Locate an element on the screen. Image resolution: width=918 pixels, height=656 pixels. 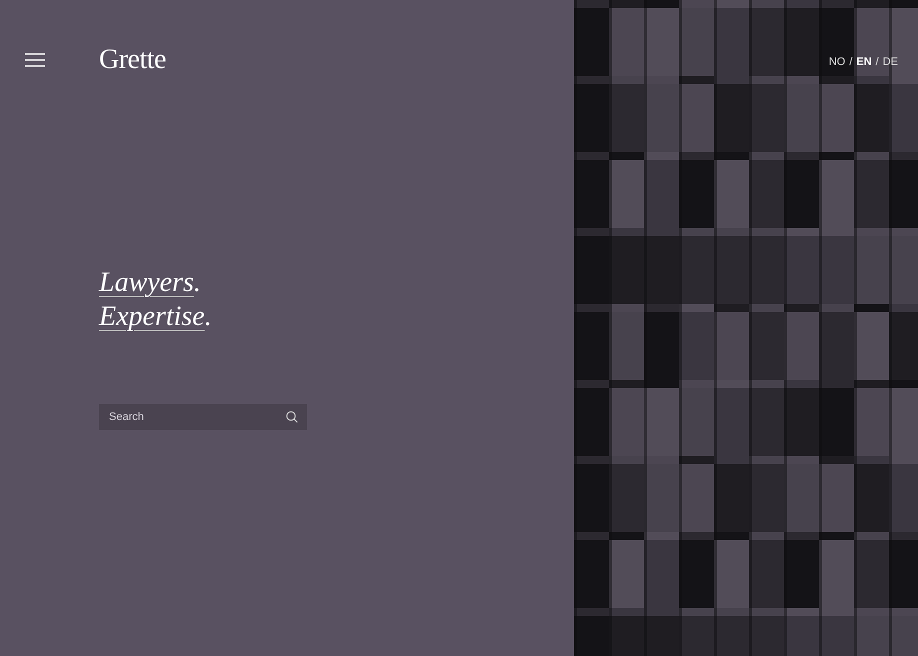
language-link: DE is located at coordinates (890, 62).